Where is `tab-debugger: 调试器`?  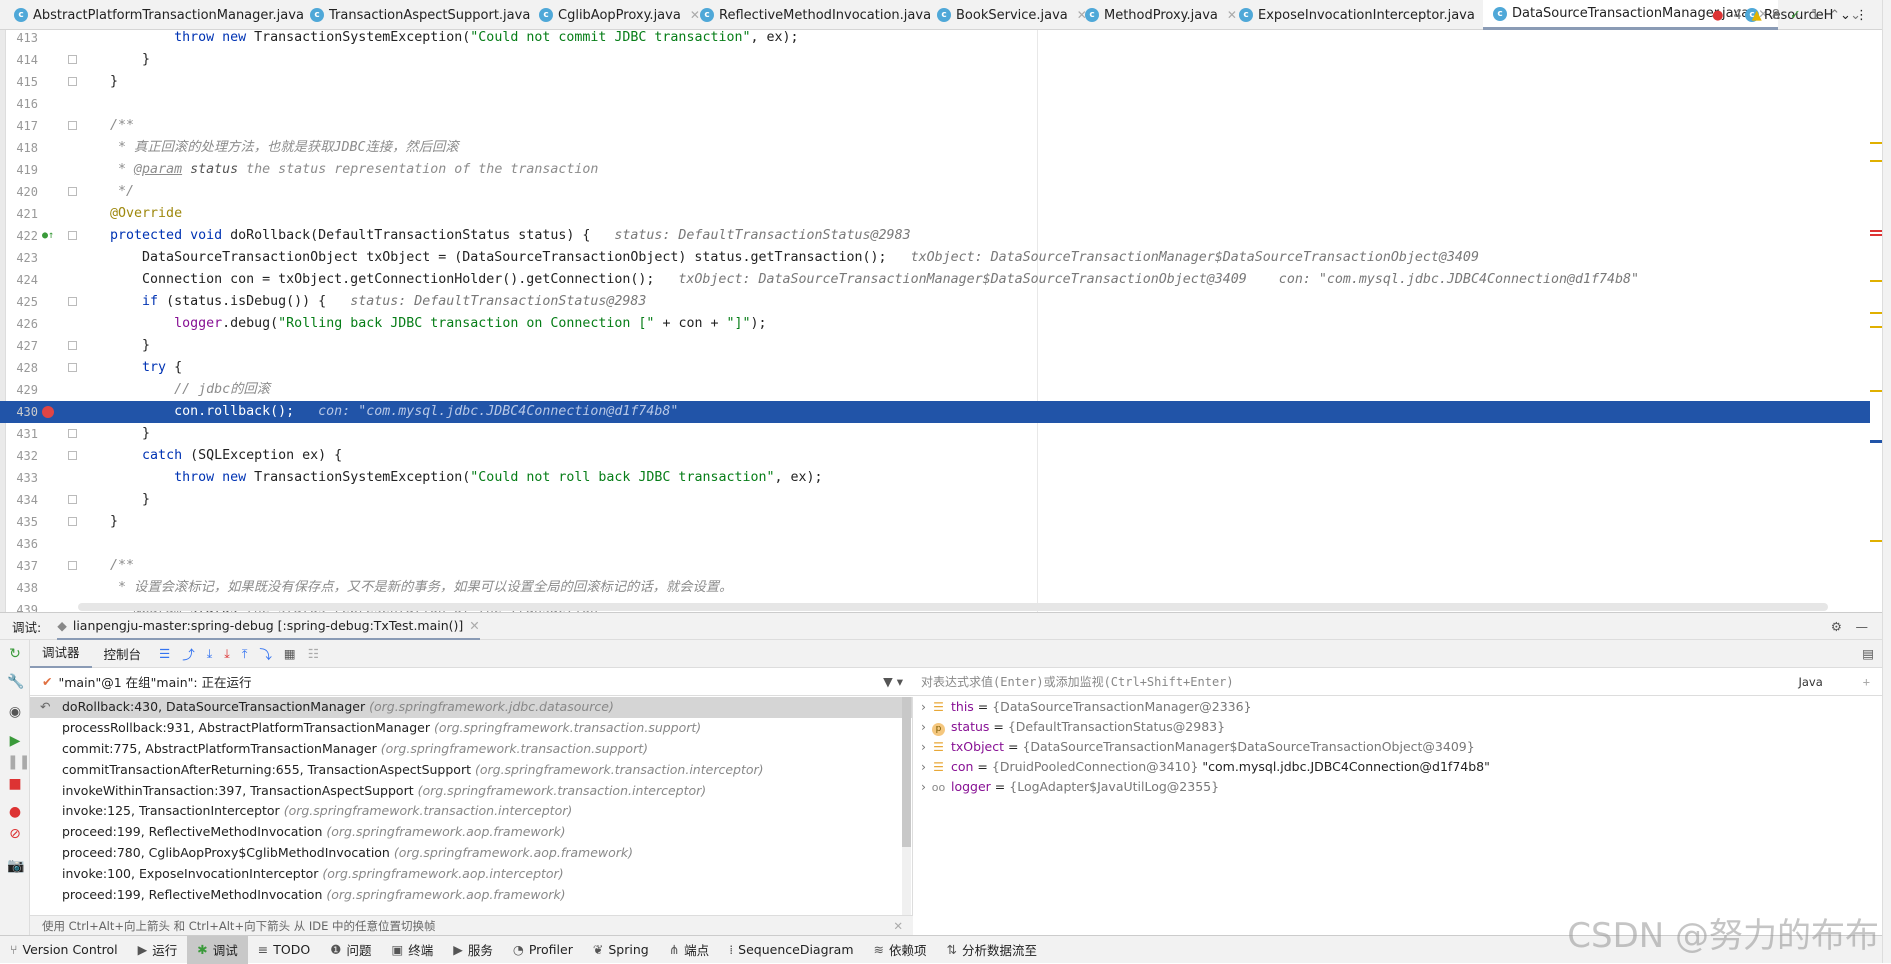
tab-debugger: 调试器 is located at coordinates (61, 654).